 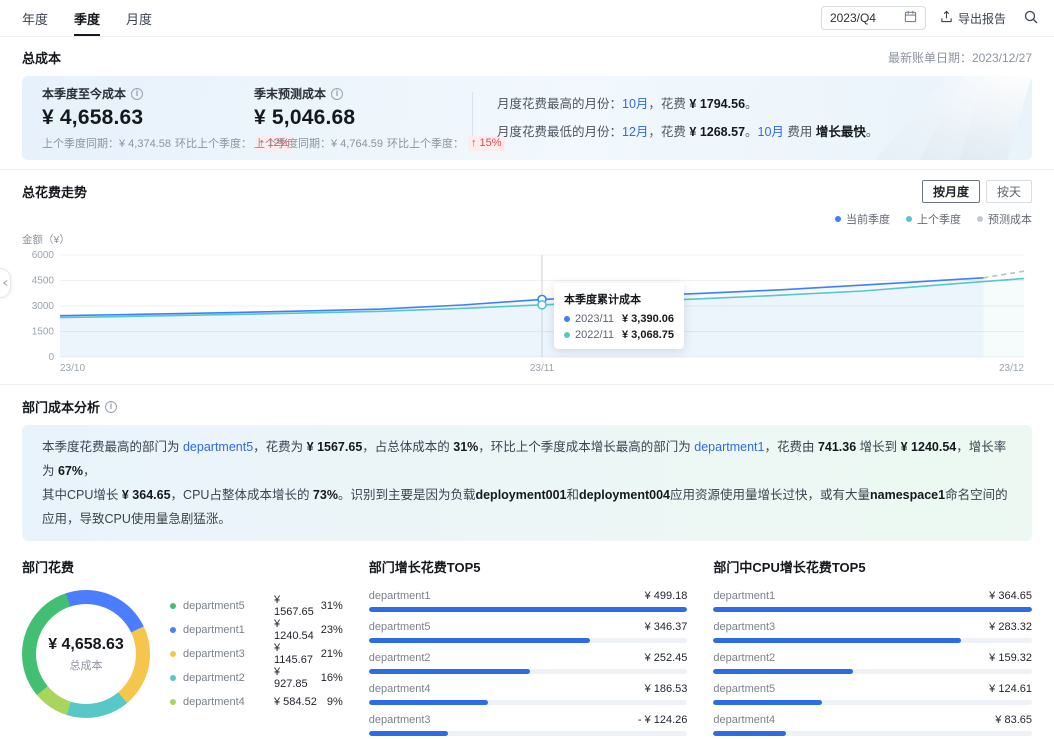 What do you see at coordinates (862, 219) in the screenshot?
I see `legend-item: 当前季度` at bounding box center [862, 219].